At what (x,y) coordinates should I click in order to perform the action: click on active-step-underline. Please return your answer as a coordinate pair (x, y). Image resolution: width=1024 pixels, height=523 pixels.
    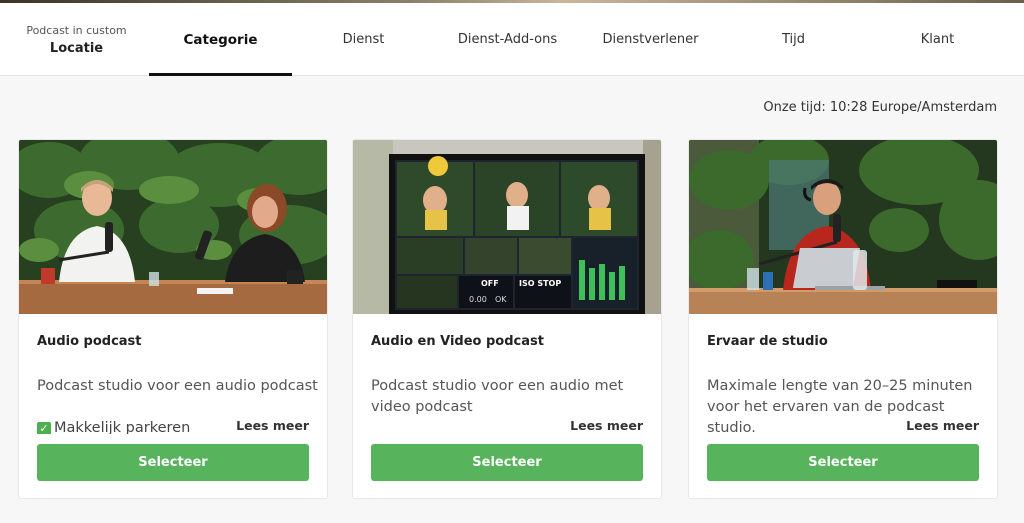
    Looking at the image, I should click on (220, 74).